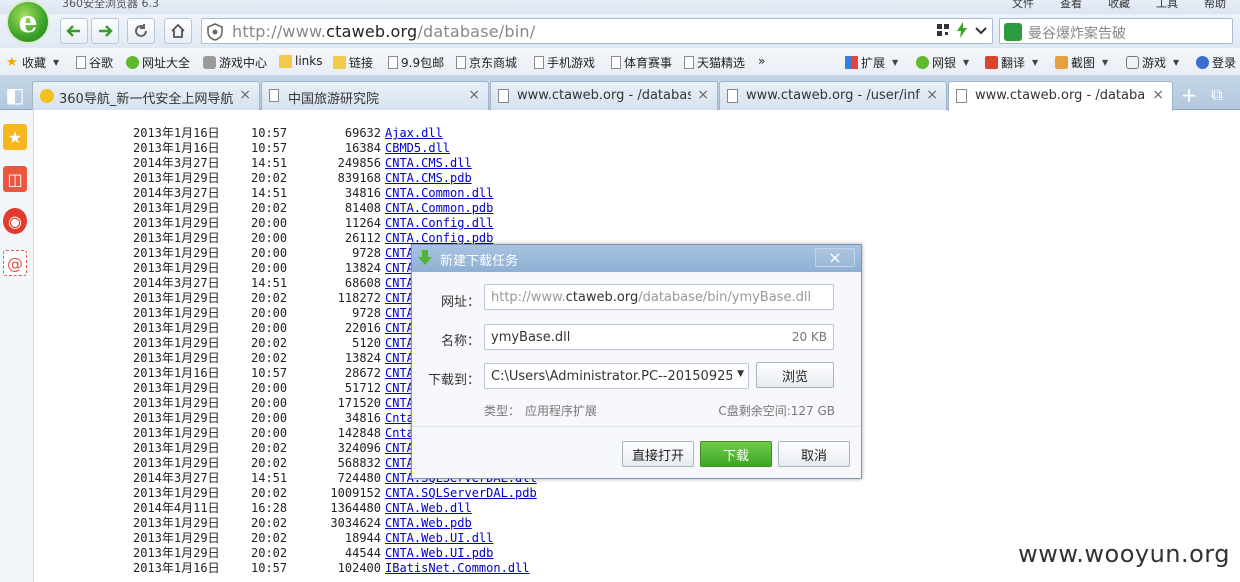 This screenshot has height=582, width=1240. What do you see at coordinates (15, 95) in the screenshot?
I see `sidebar-toggle-icon: ◧` at bounding box center [15, 95].